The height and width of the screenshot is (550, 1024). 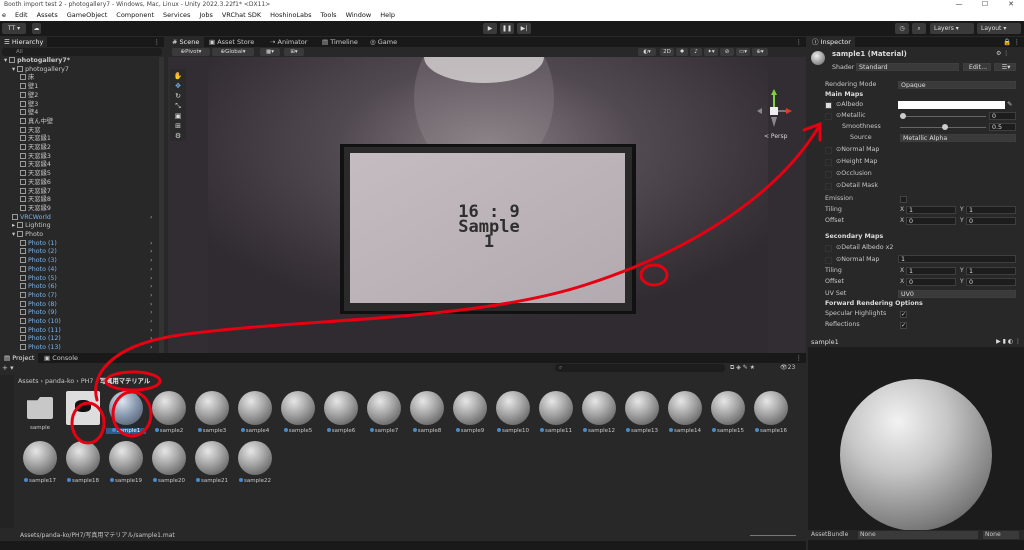 I want to click on asset-item: sample11, so click(x=556, y=412).